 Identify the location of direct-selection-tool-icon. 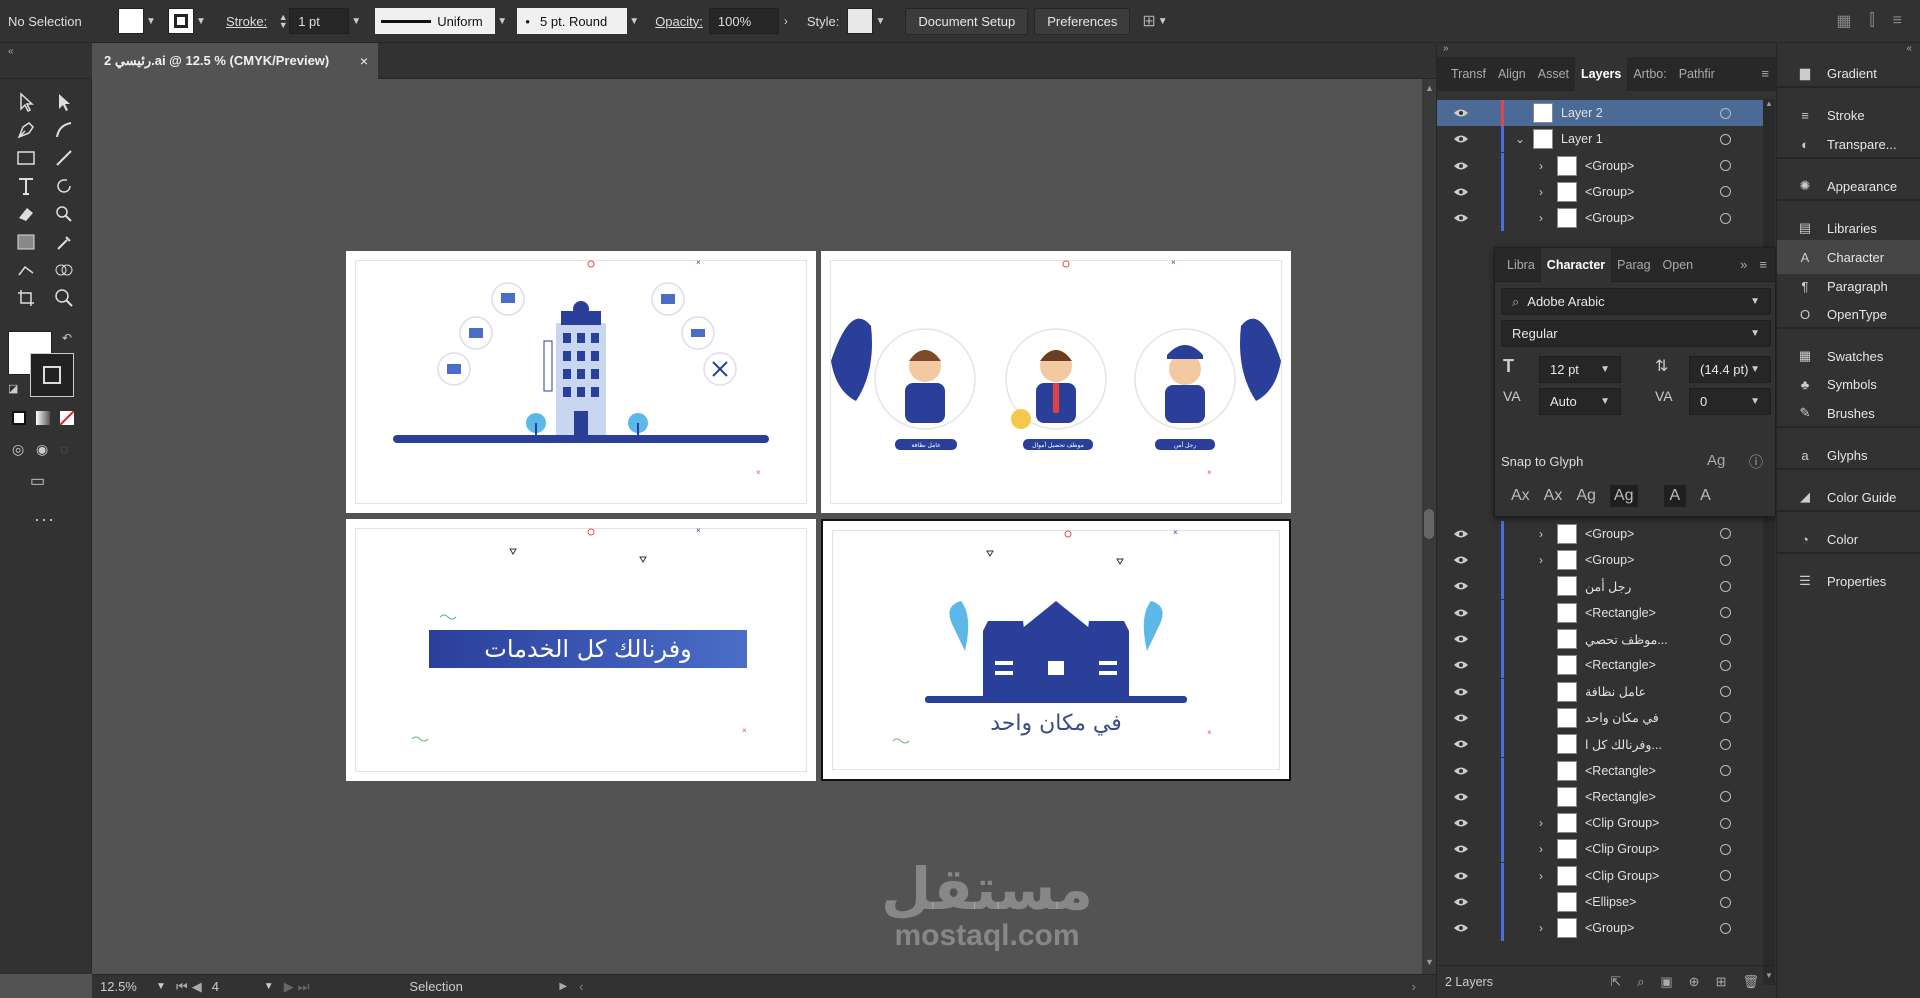
(64, 102).